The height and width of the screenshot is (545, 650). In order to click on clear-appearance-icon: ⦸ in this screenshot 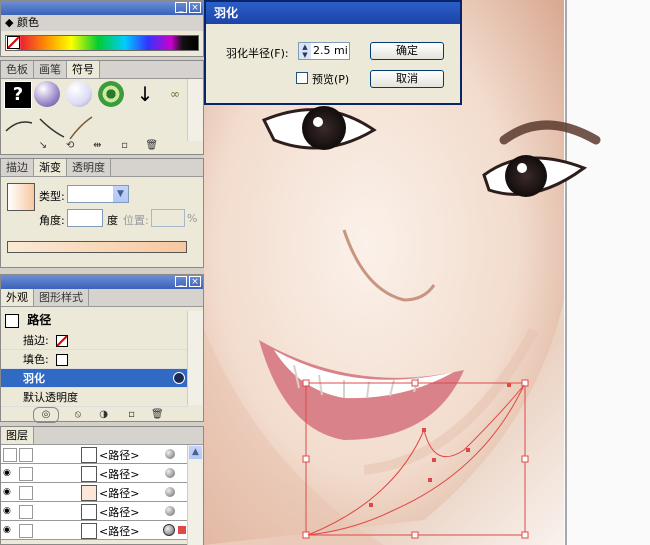, I will do `click(78, 415)`.